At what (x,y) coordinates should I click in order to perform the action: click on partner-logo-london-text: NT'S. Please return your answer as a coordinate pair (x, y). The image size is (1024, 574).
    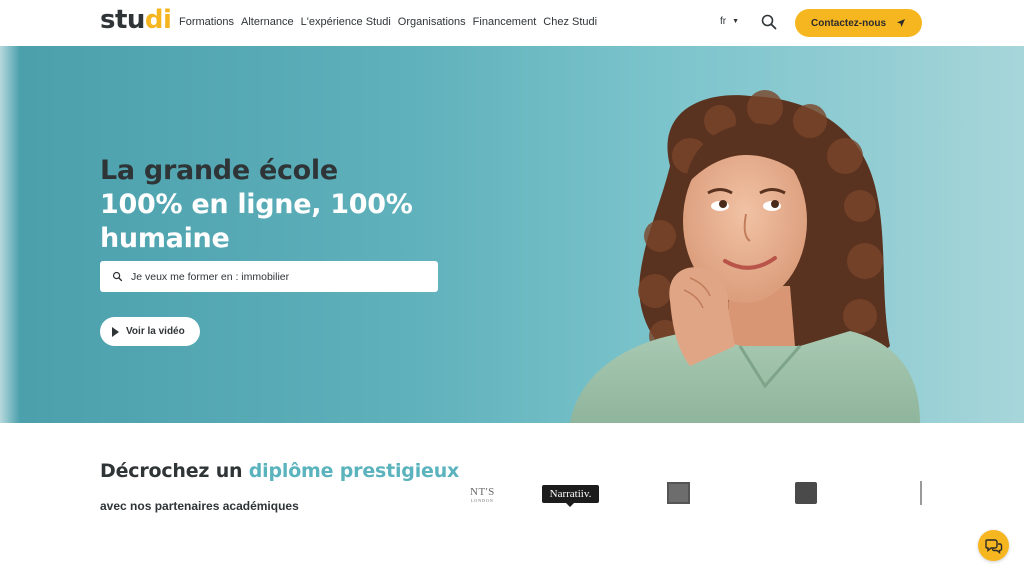
    Looking at the image, I should click on (482, 492).